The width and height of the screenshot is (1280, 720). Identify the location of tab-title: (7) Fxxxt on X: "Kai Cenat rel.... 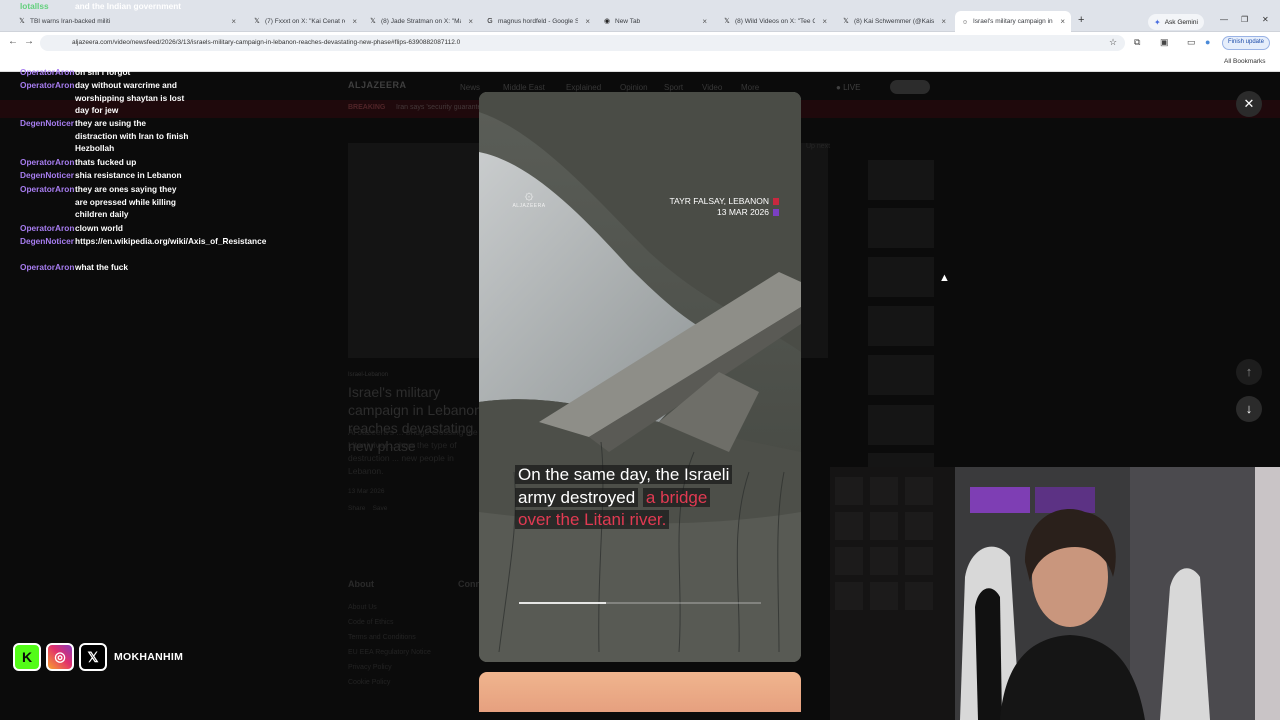
(305, 21).